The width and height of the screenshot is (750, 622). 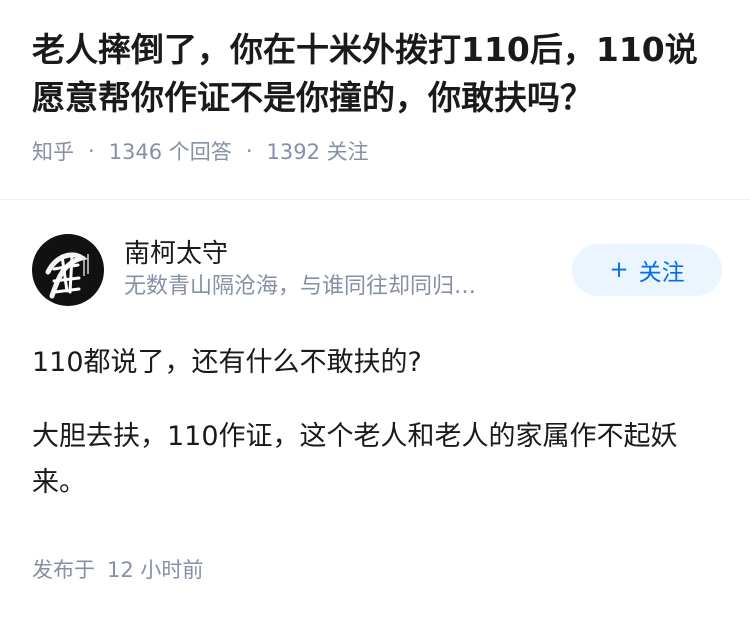 What do you see at coordinates (318, 151) in the screenshot?
I see `follower-count: 1392 关注` at bounding box center [318, 151].